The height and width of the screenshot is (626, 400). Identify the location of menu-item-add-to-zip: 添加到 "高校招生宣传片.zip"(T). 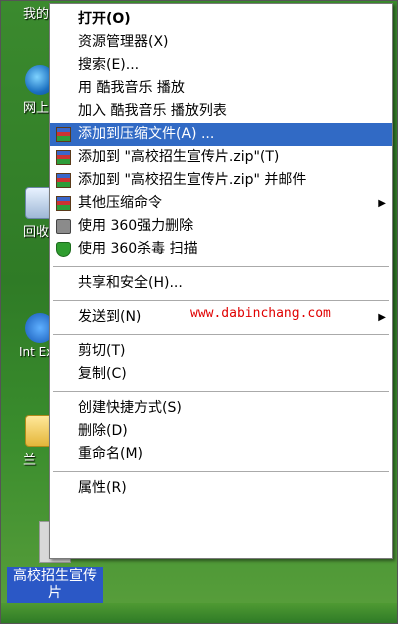
(221, 157).